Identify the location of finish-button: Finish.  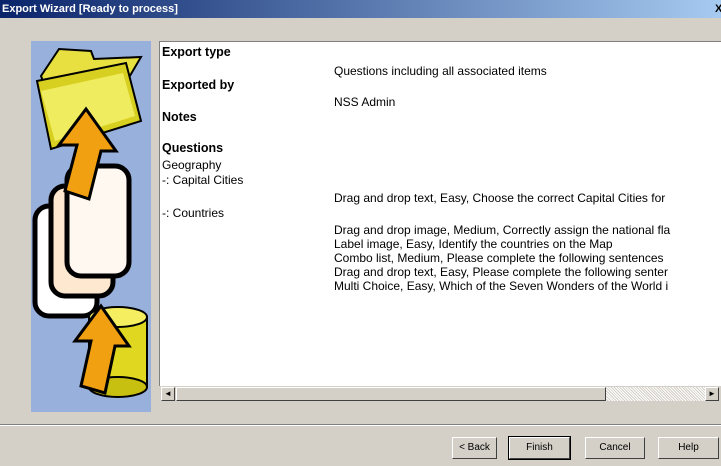
(539, 448).